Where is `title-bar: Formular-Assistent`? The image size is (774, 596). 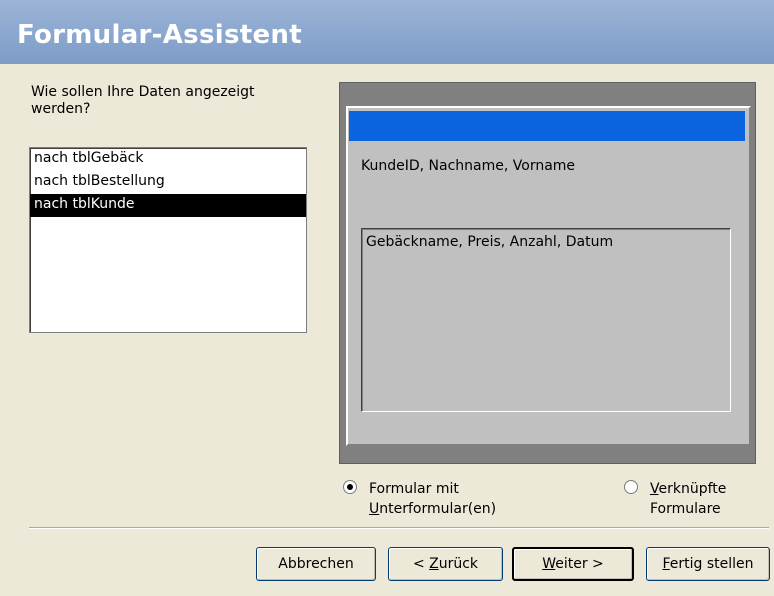 title-bar: Formular-Assistent is located at coordinates (387, 32).